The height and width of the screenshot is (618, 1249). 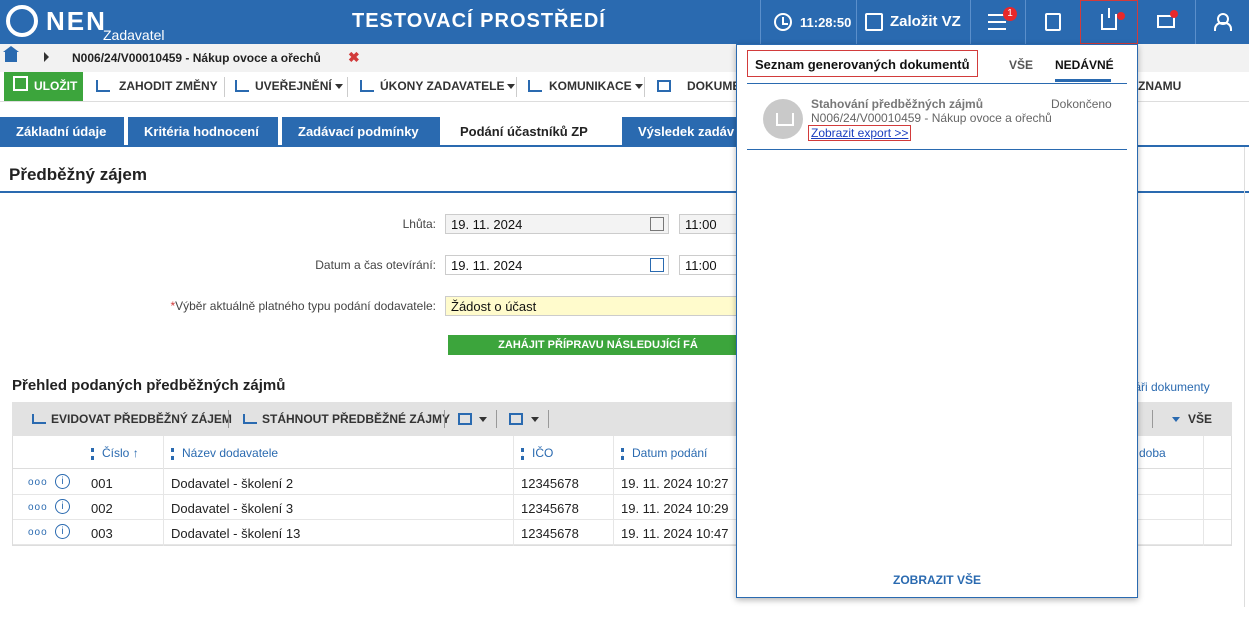 I want to click on user-icon, so click(x=1223, y=22).